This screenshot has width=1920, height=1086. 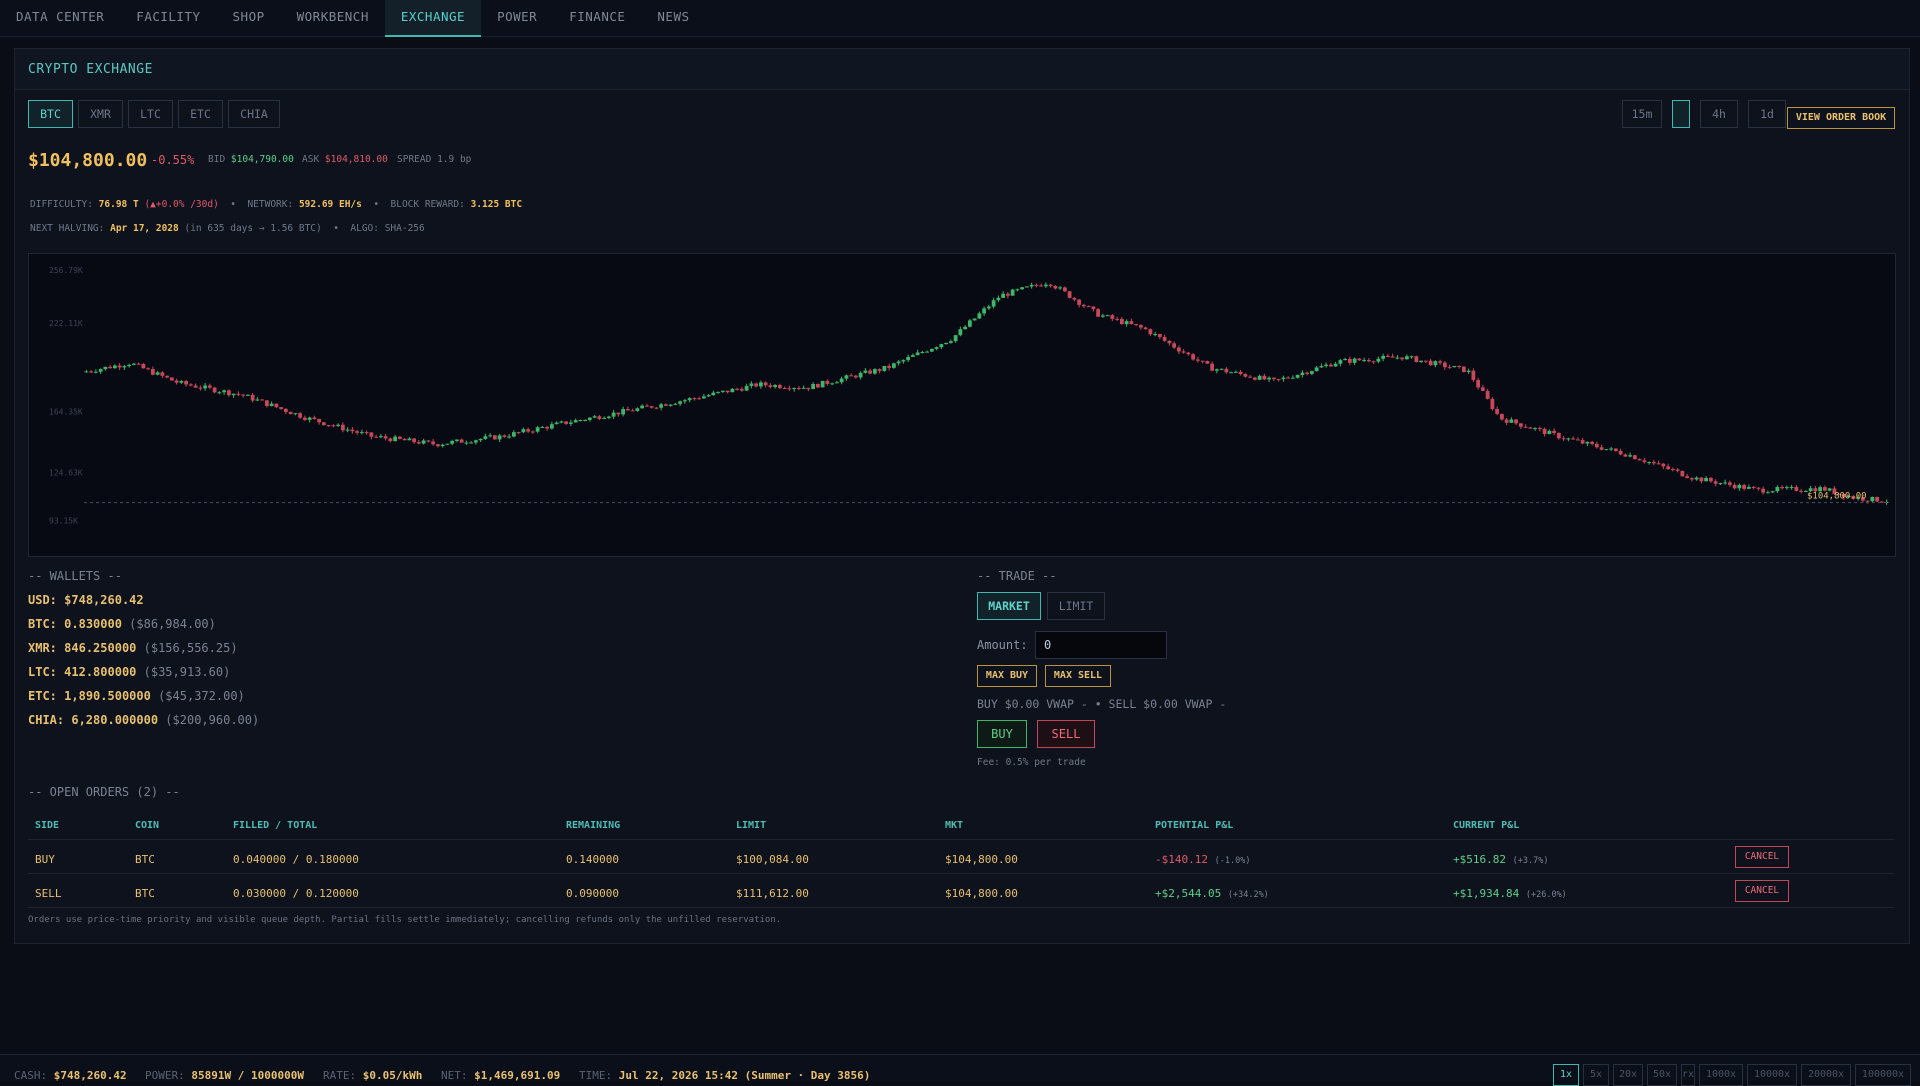 I want to click on coin-ltc-button: LTC, so click(x=150, y=114).